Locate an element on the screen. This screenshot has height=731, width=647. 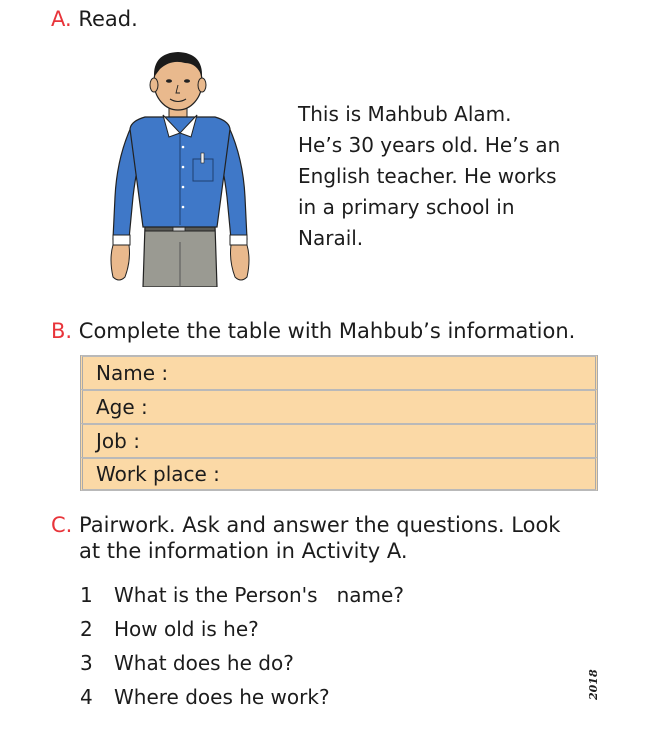
info-table: Name : Age : Job : Work place : is located at coordinates (339, 423).